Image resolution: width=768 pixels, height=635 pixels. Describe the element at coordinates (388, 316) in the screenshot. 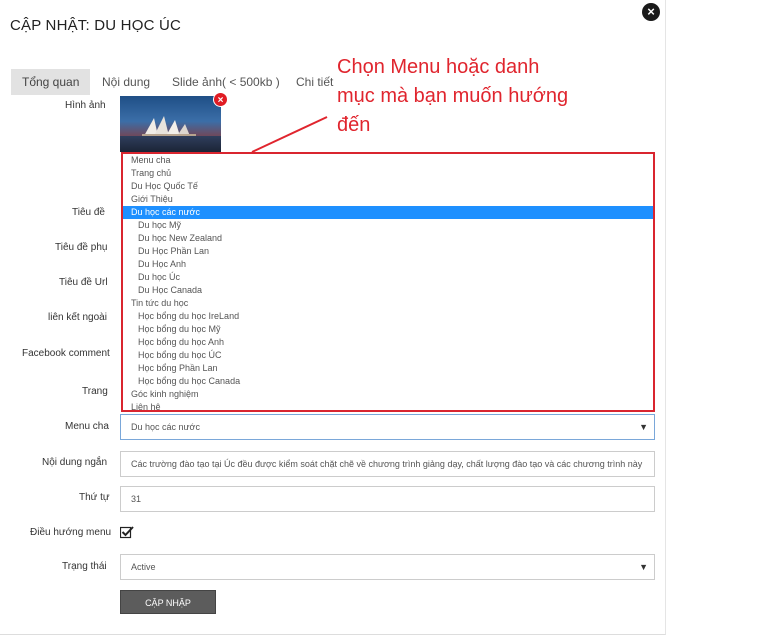

I see `dropdown-option: Học bổng du học IreLand` at that location.